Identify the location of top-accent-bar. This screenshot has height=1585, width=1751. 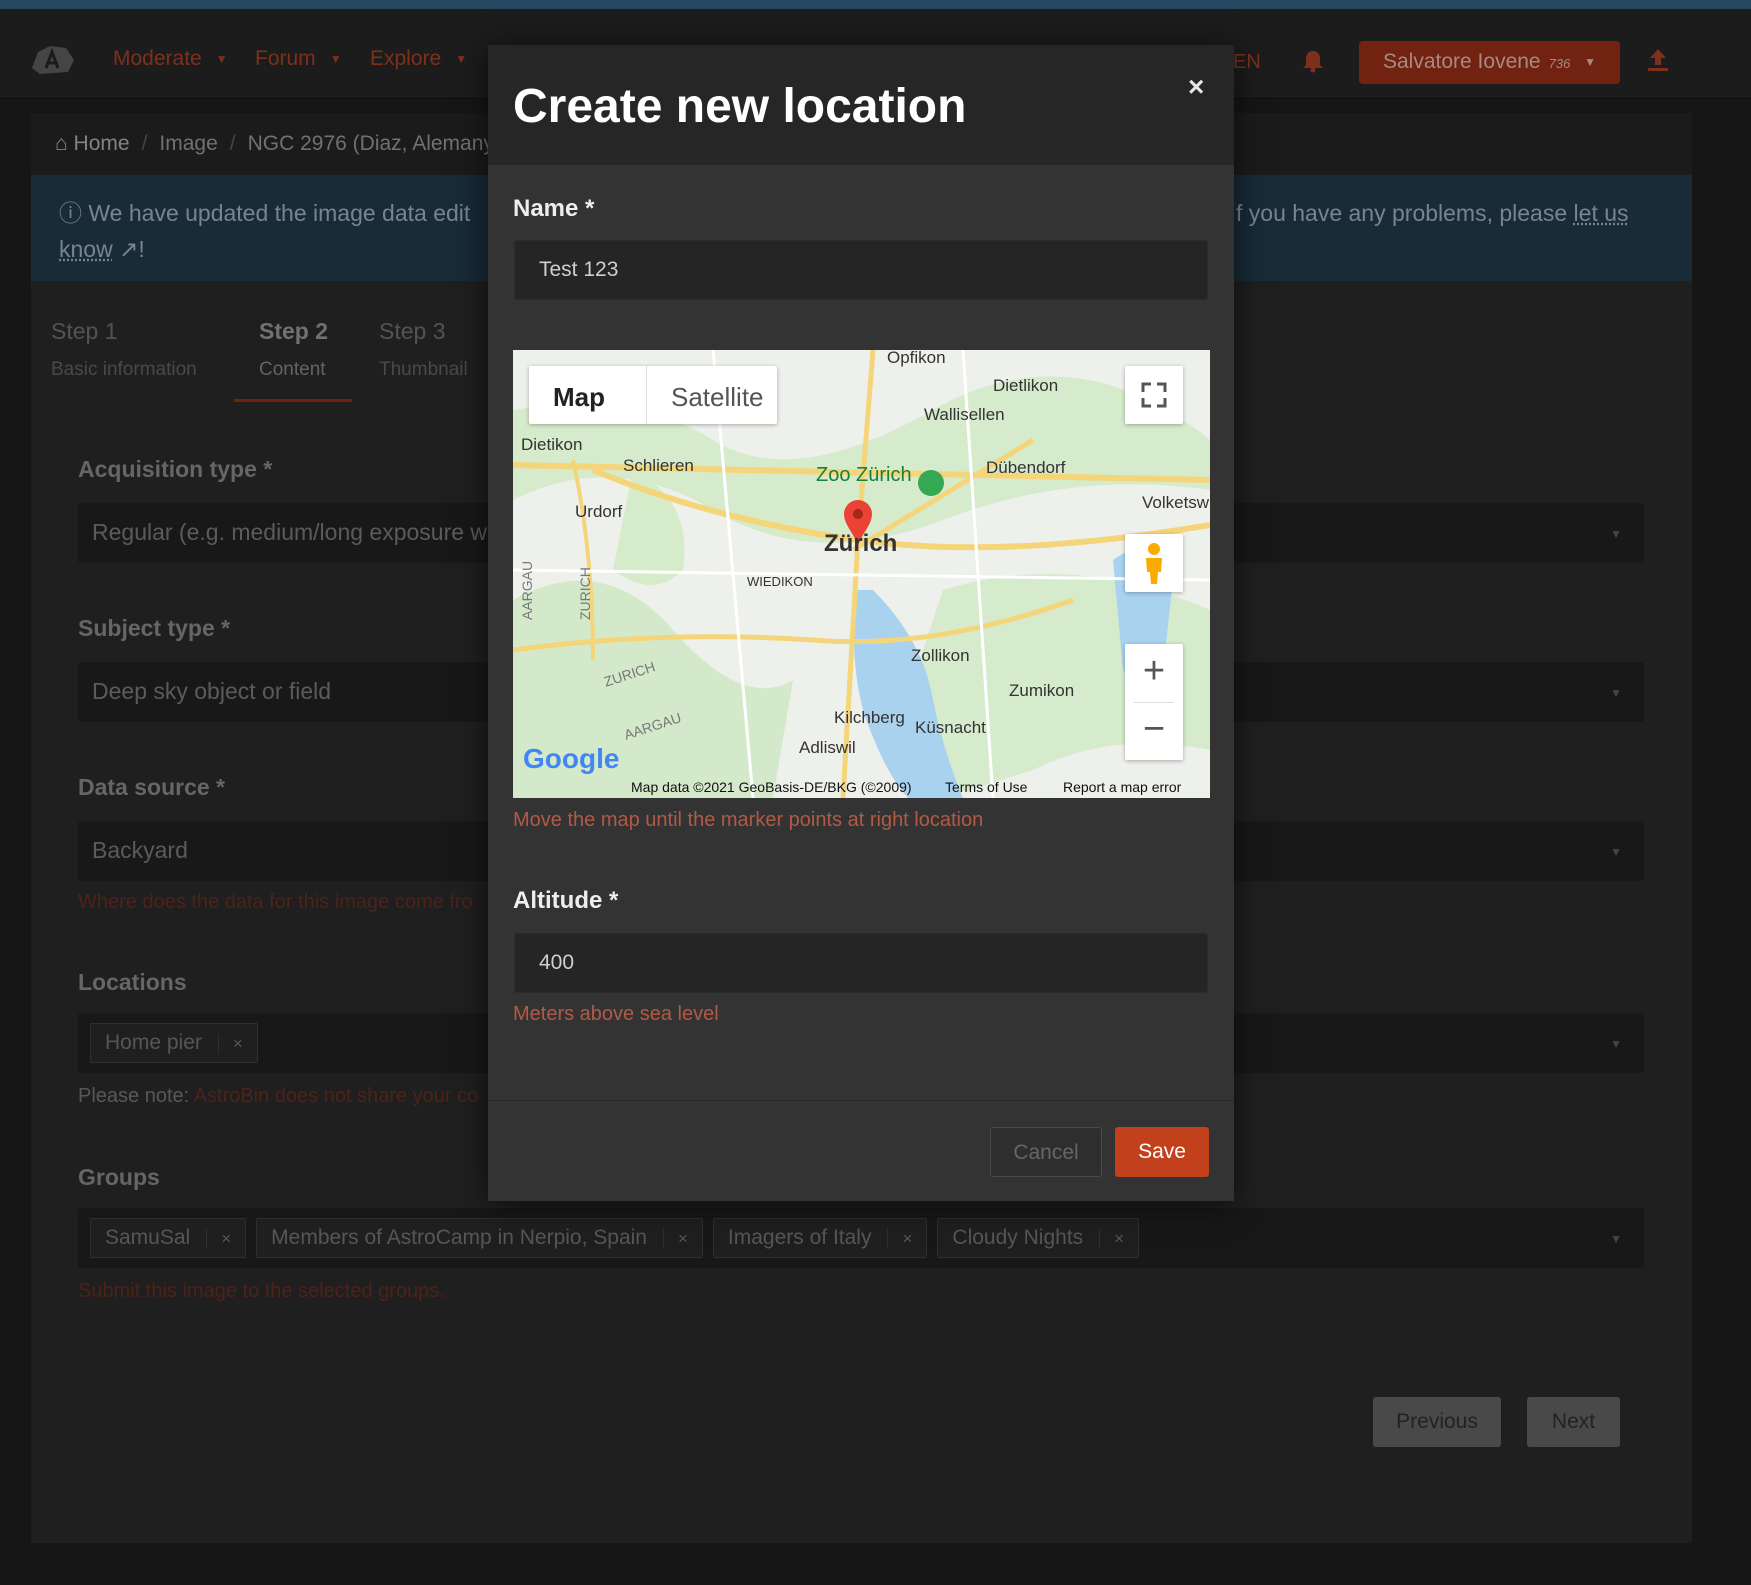
(875, 4).